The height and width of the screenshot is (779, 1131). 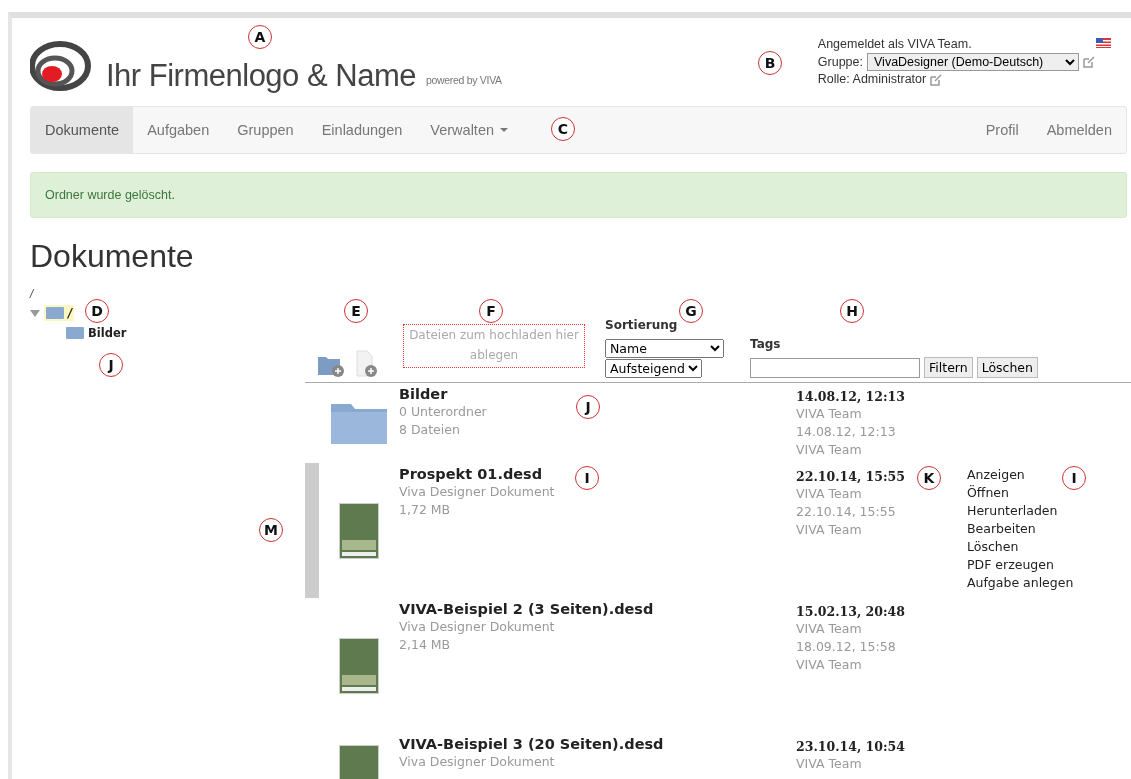 What do you see at coordinates (1007, 367) in the screenshot?
I see `clear-button: Löschen` at bounding box center [1007, 367].